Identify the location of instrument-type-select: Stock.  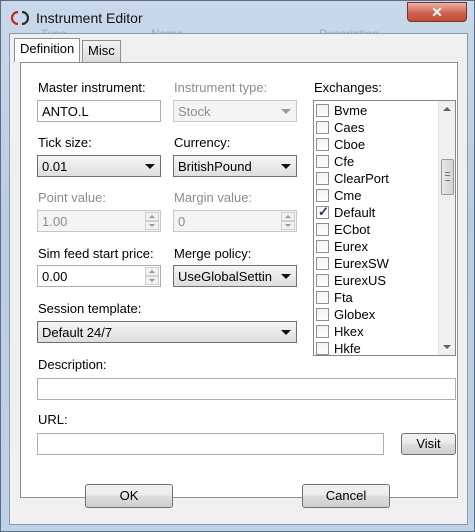
(235, 111).